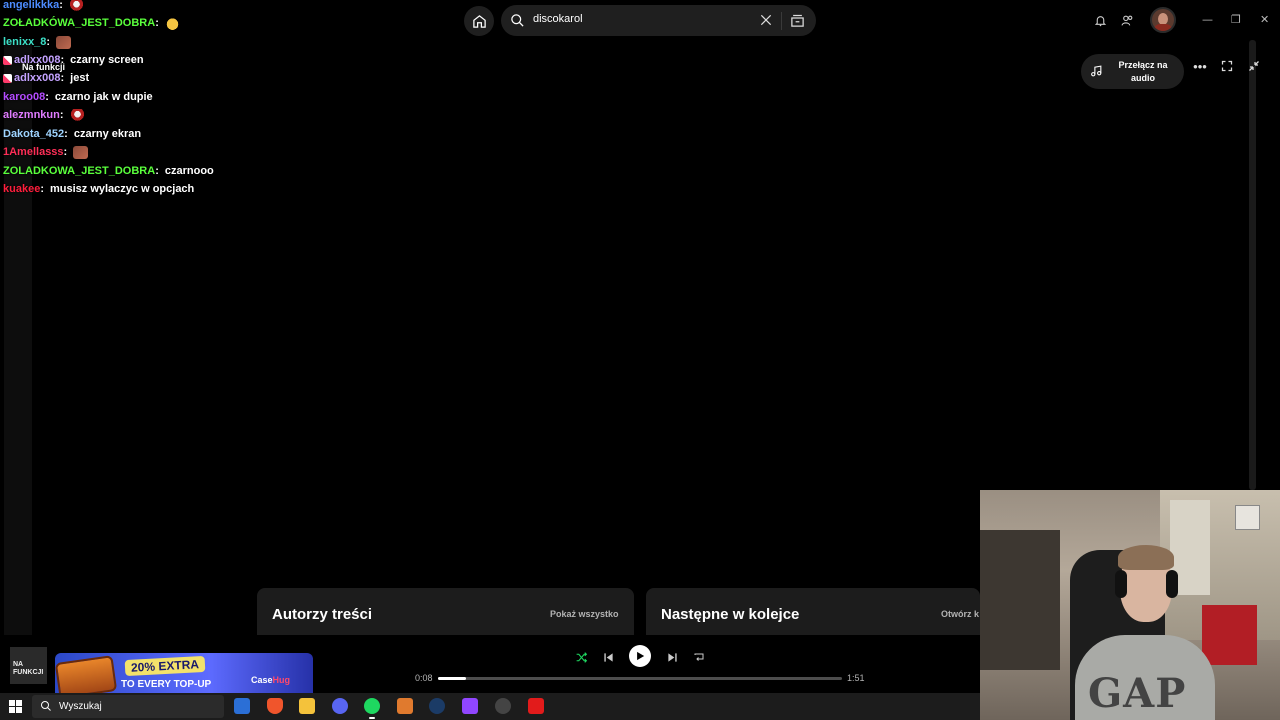  Describe the element at coordinates (608, 657) in the screenshot. I see `previous-track-icon` at that location.